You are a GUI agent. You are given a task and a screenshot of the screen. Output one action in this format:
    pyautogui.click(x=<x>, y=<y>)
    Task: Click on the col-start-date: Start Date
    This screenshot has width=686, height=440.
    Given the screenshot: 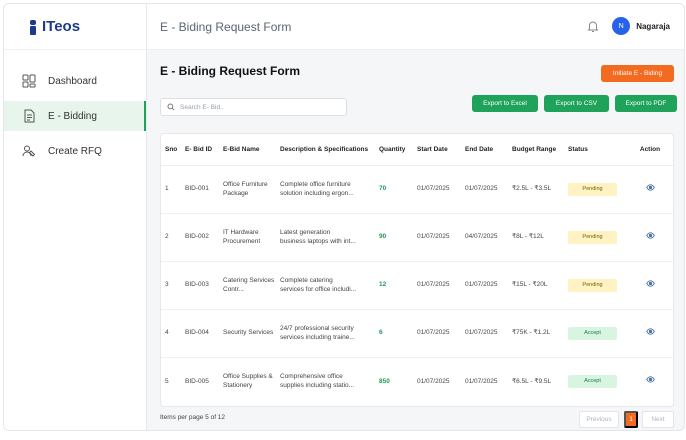 What is the action you would take?
    pyautogui.click(x=437, y=150)
    